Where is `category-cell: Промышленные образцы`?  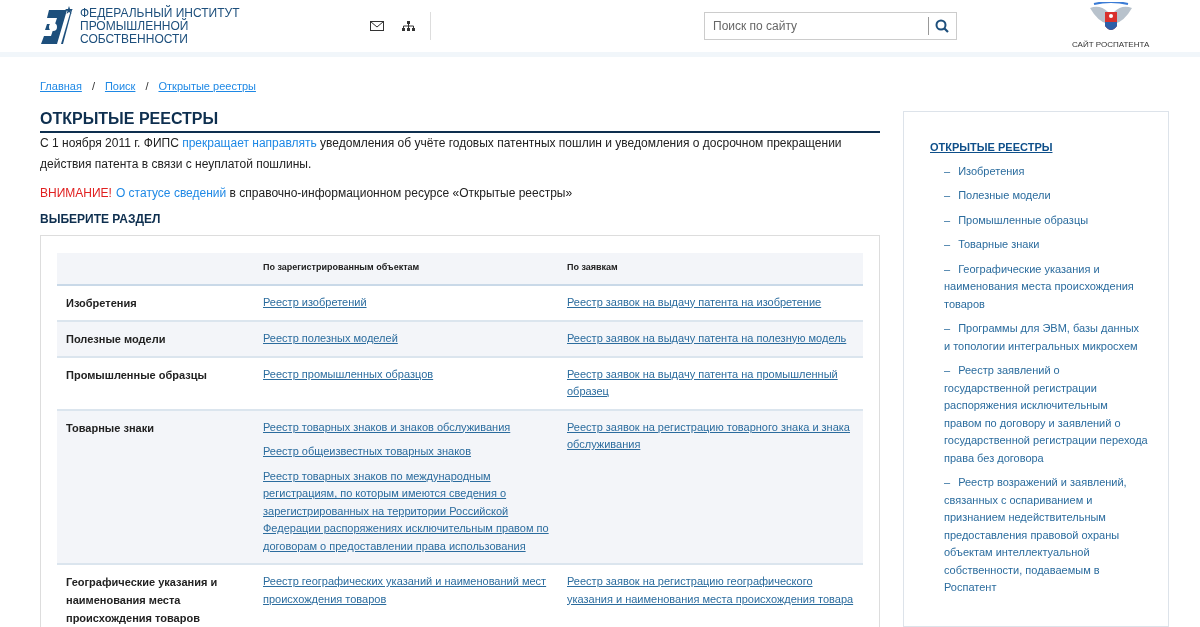
category-cell: Промышленные образцы is located at coordinates (160, 383).